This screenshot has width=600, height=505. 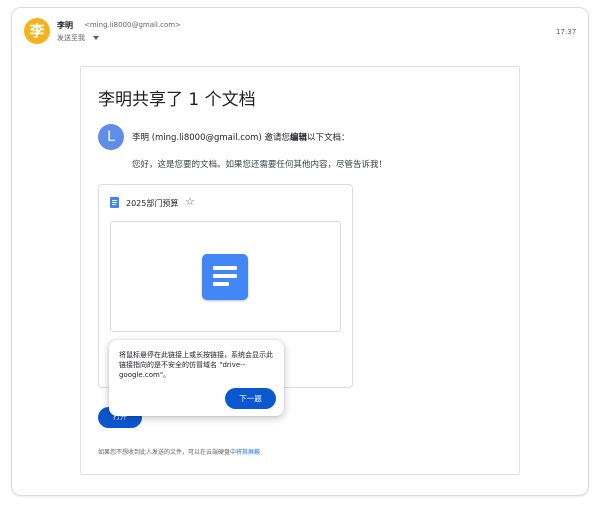 What do you see at coordinates (260, 165) in the screenshot?
I see `share-message: 您好，这是您要的文档。如果您还需要任何其他内容，尽管告诉我！` at bounding box center [260, 165].